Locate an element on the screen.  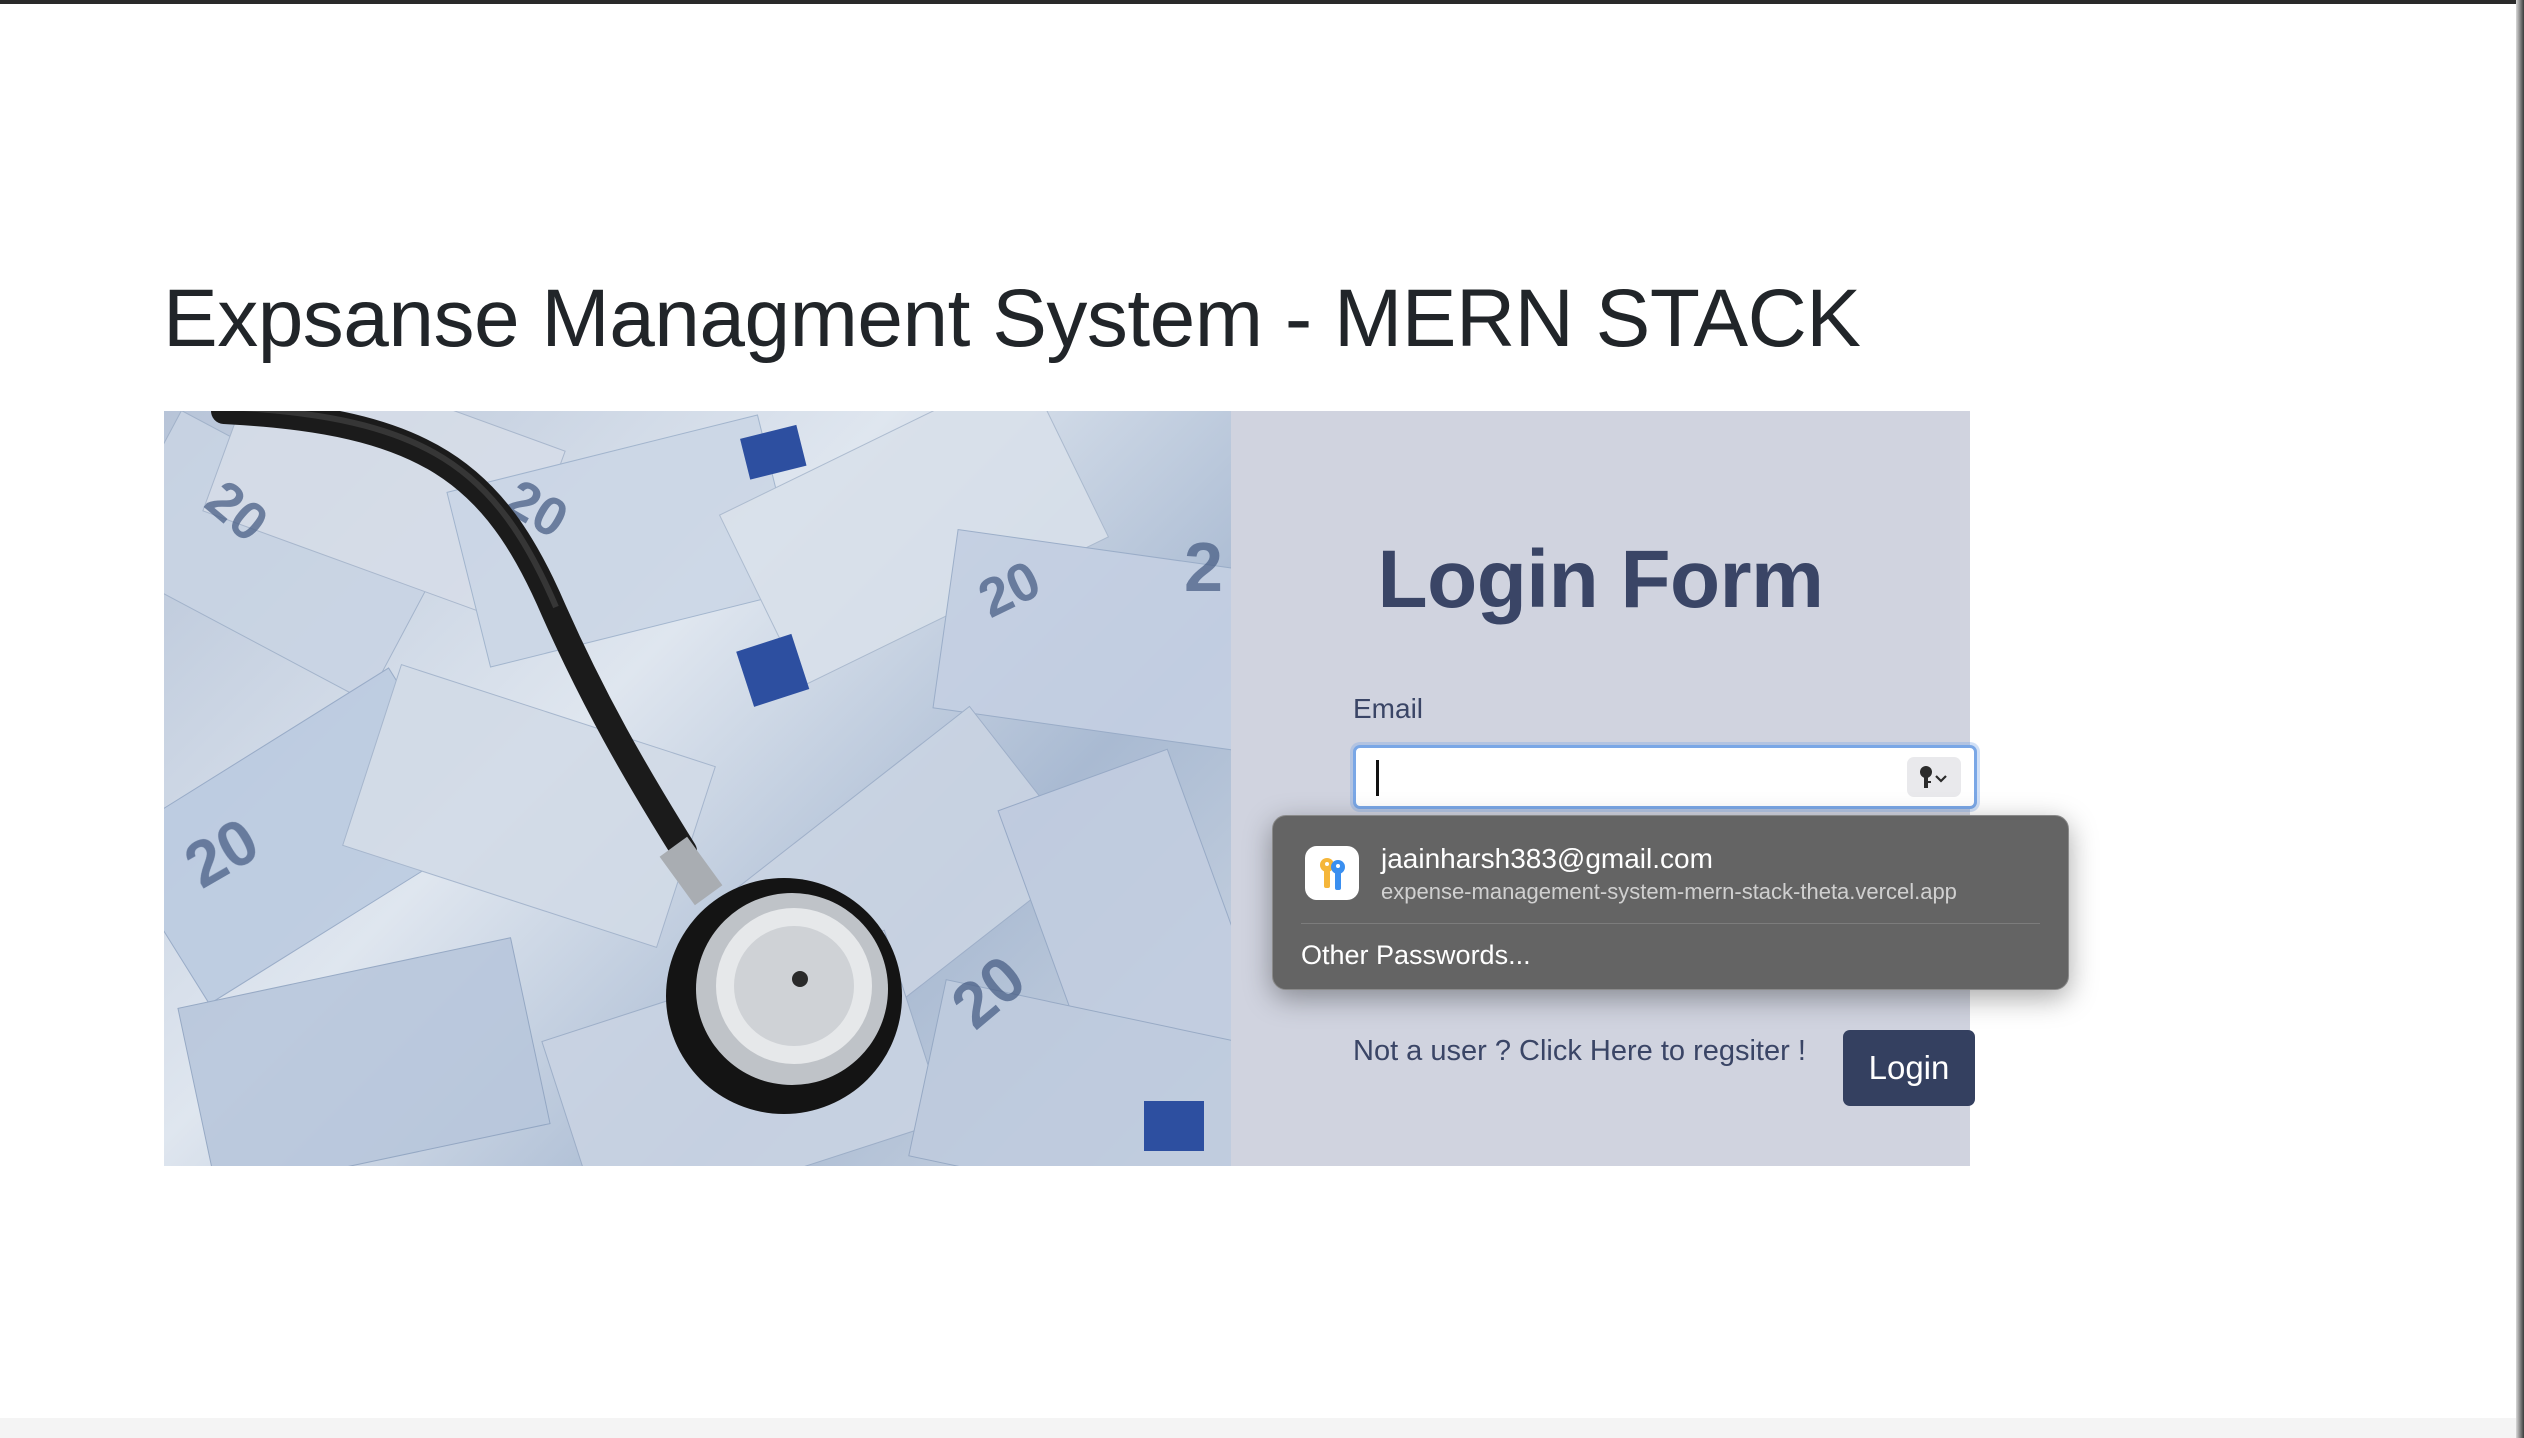
page-title: Expsanse Managment System - MERN STACK is located at coordinates (1012, 318).